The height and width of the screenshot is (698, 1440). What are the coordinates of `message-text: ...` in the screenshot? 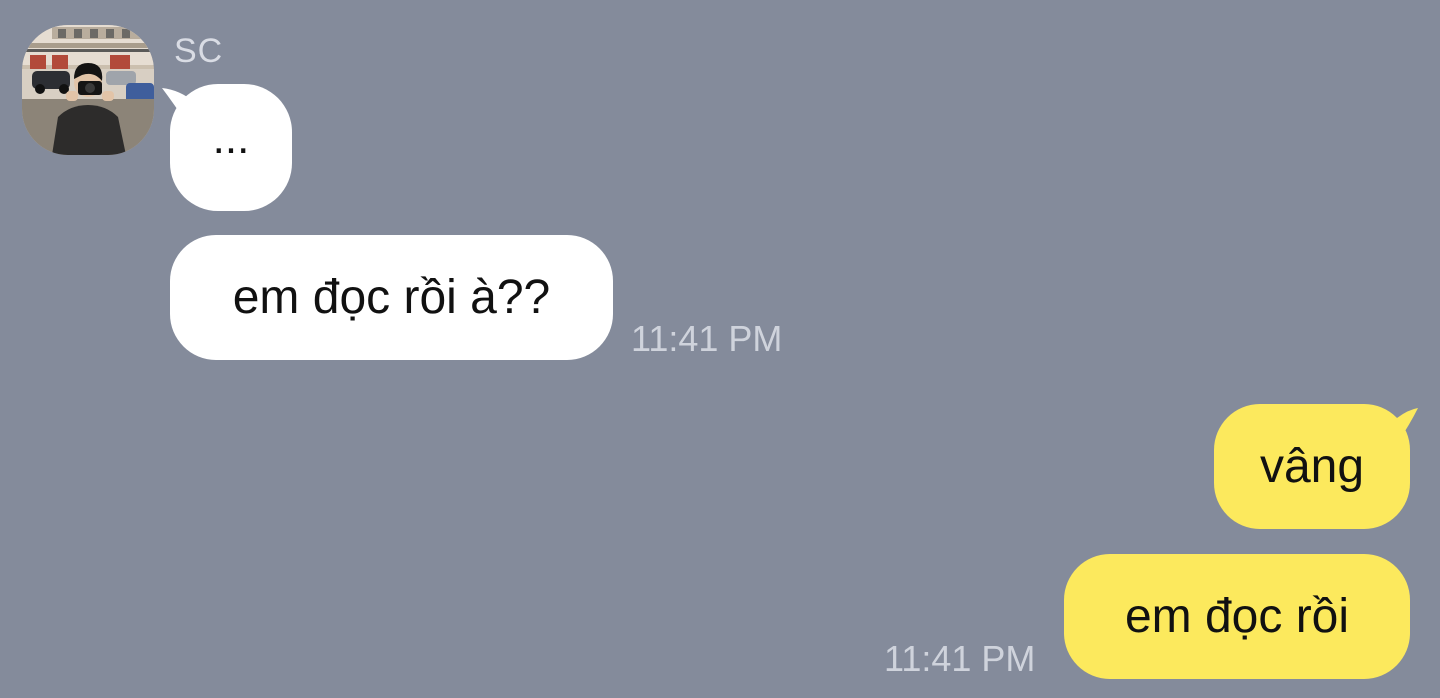 It's located at (231, 138).